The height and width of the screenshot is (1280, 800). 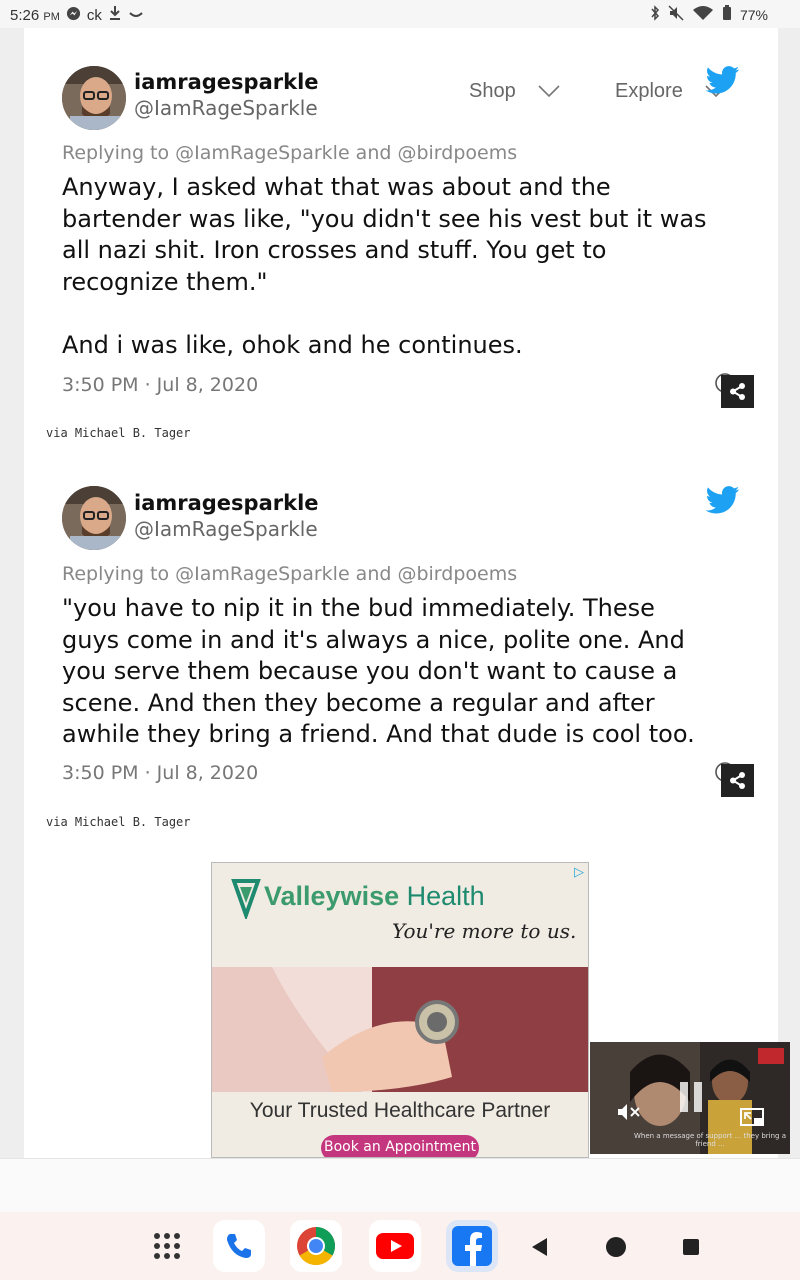 I want to click on chrome-icon, so click(x=316, y=1246).